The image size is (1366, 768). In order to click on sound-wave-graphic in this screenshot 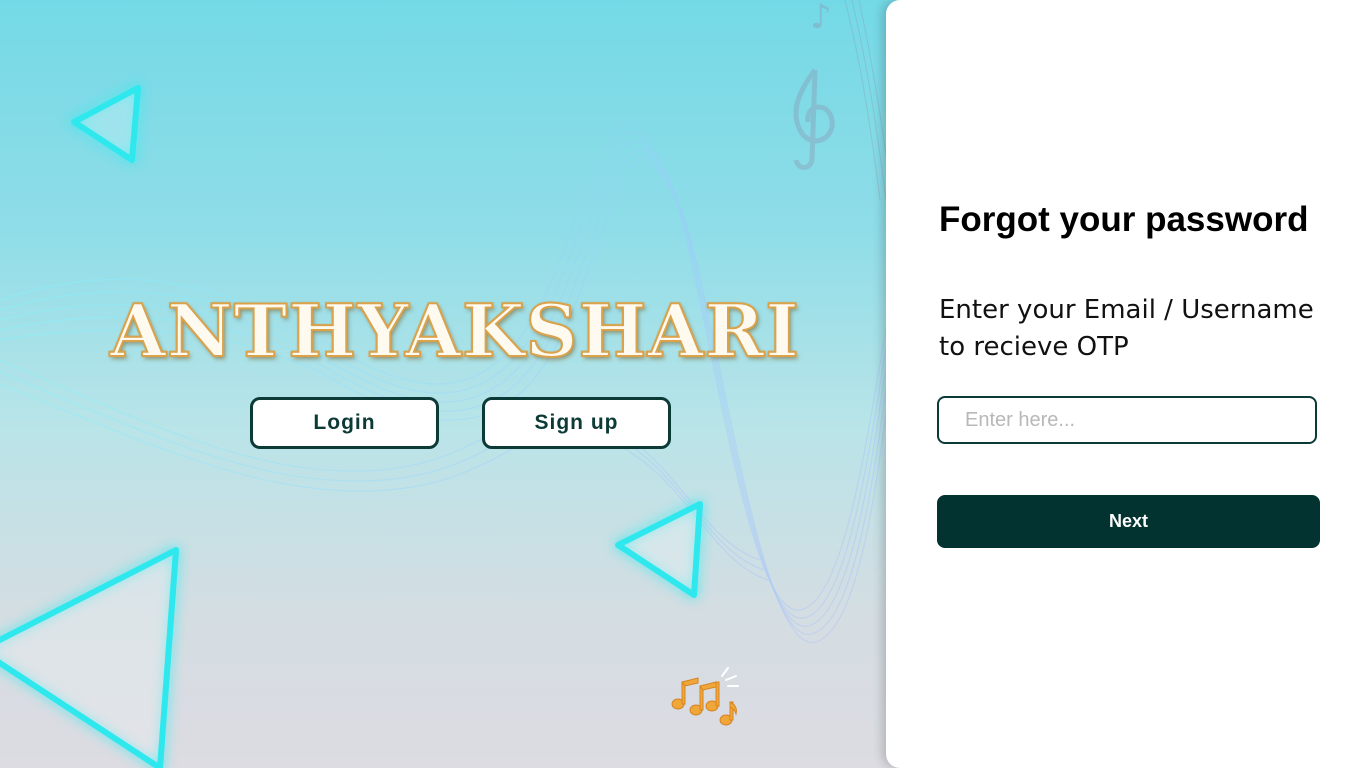, I will do `click(868, 100)`.